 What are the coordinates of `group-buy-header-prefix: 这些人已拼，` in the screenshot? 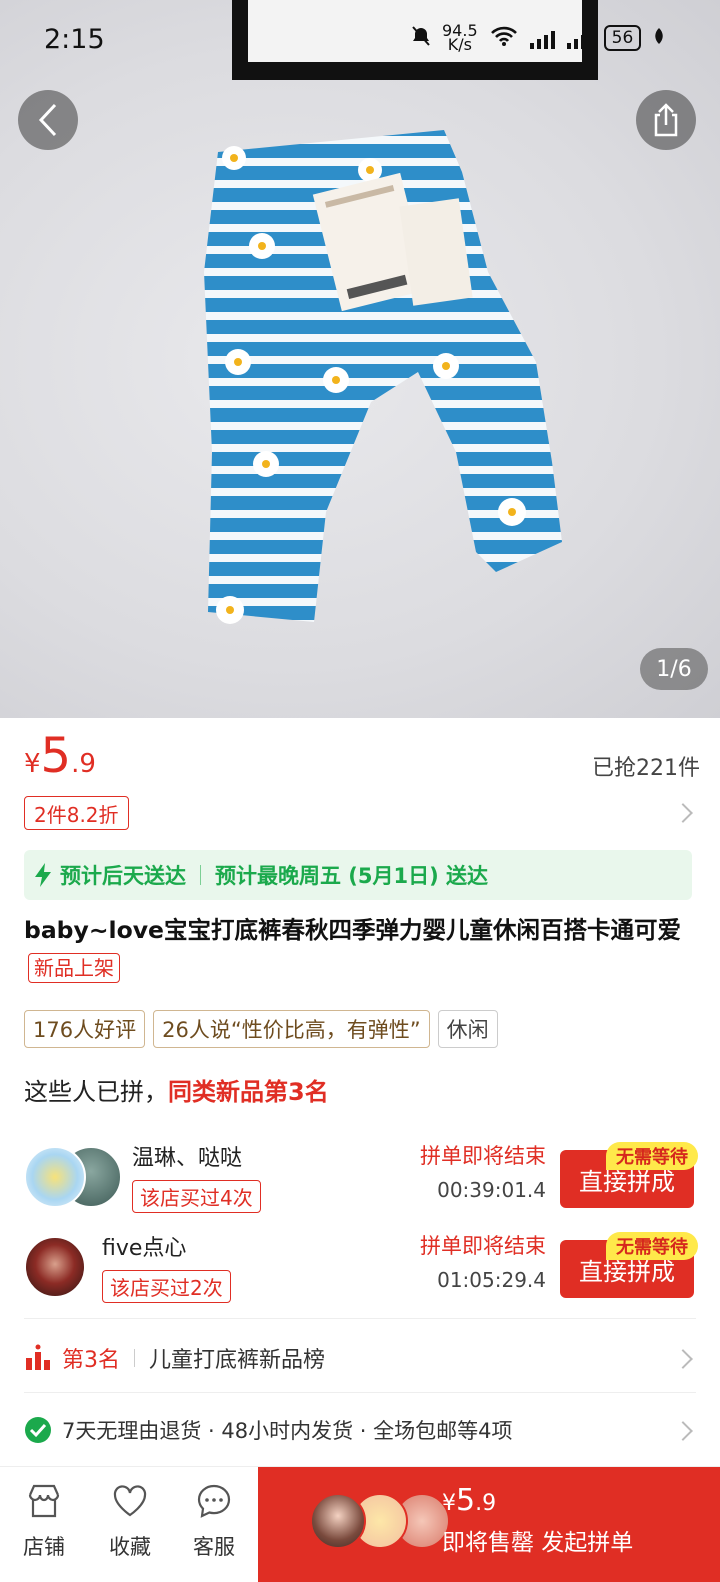 It's located at (96, 1092).